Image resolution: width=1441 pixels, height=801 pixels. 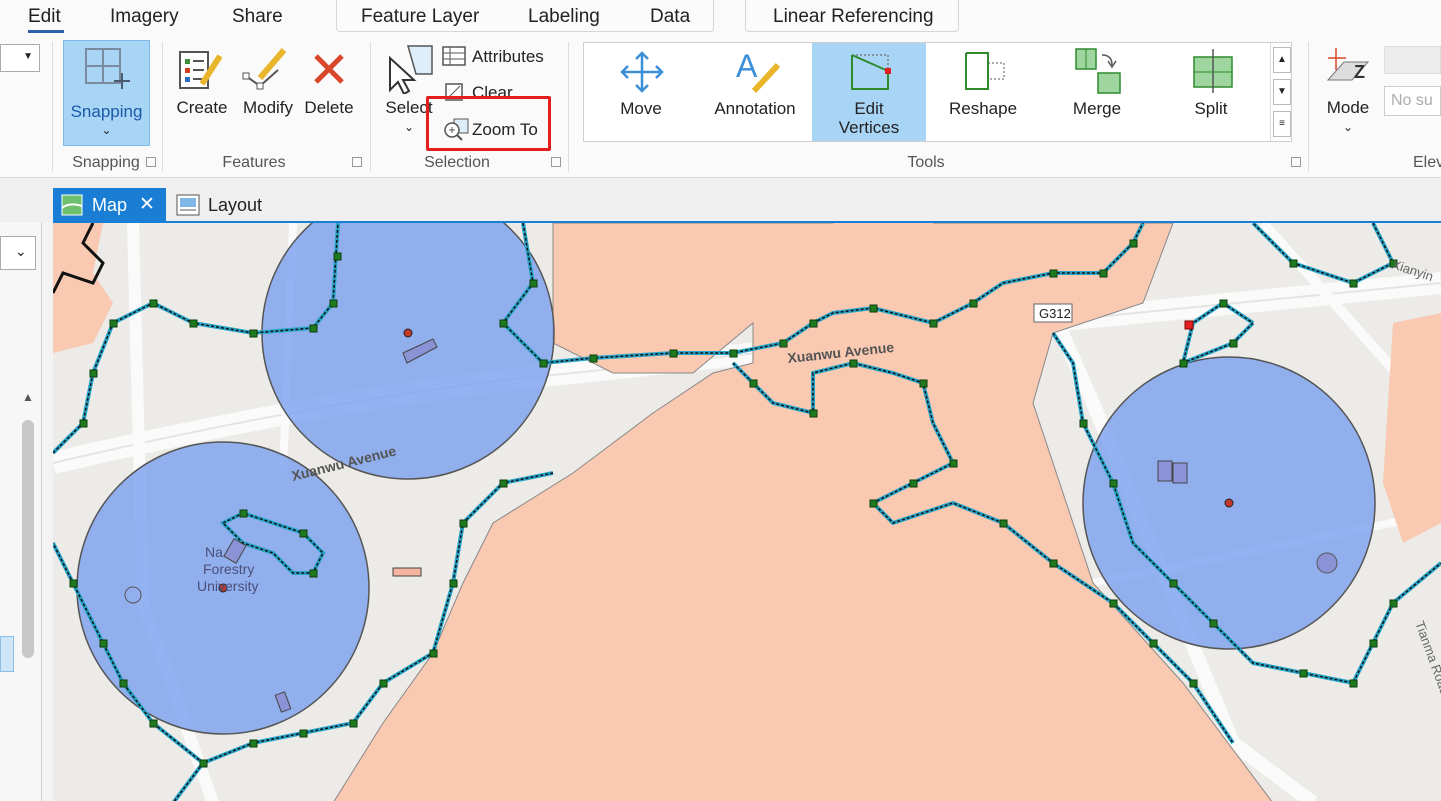 What do you see at coordinates (107, 68) in the screenshot?
I see `snapping-grid-icon` at bounding box center [107, 68].